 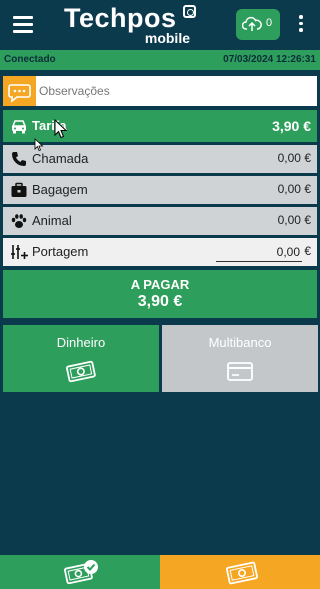 I want to click on row-label: Portagem, so click(x=60, y=251).